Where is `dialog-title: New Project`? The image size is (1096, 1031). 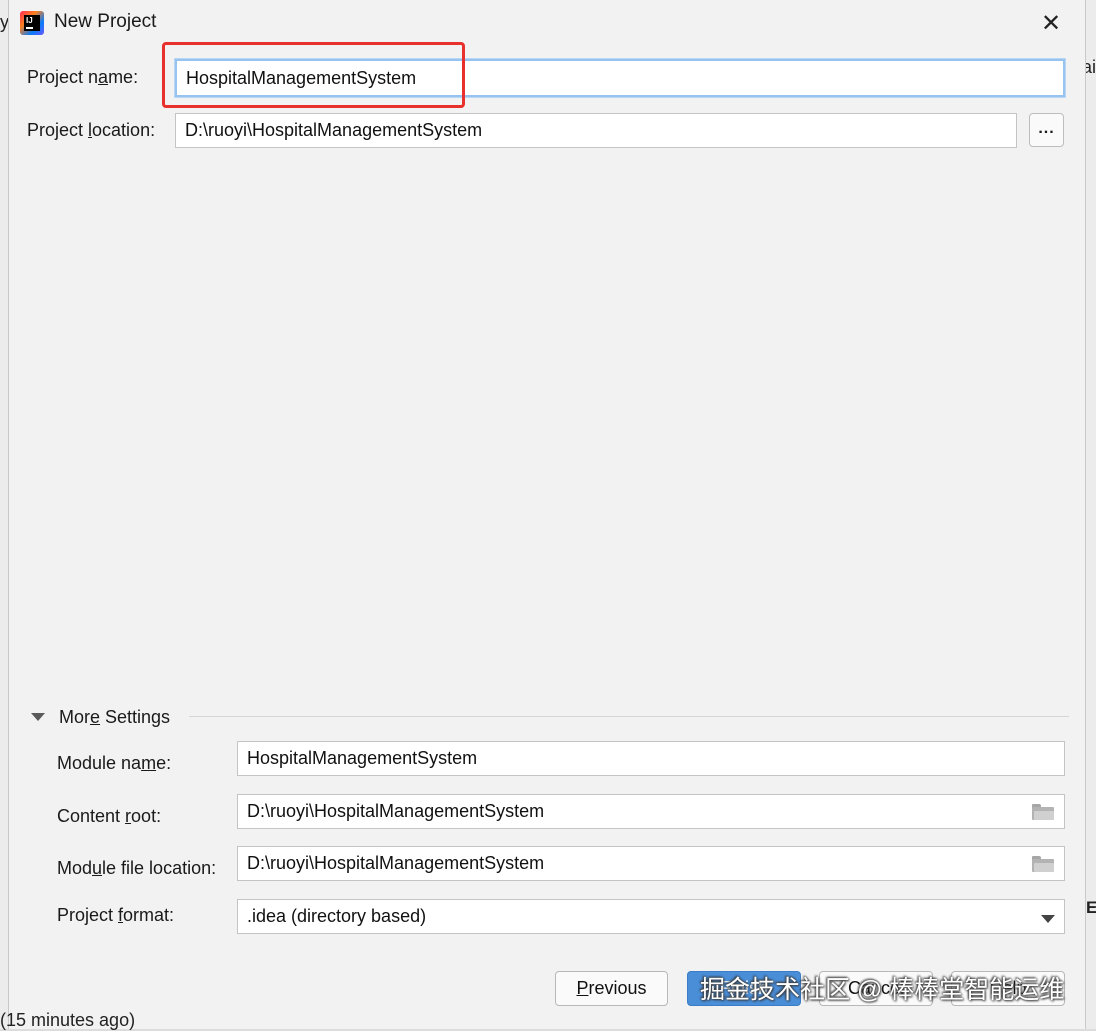 dialog-title: New Project is located at coordinates (105, 21).